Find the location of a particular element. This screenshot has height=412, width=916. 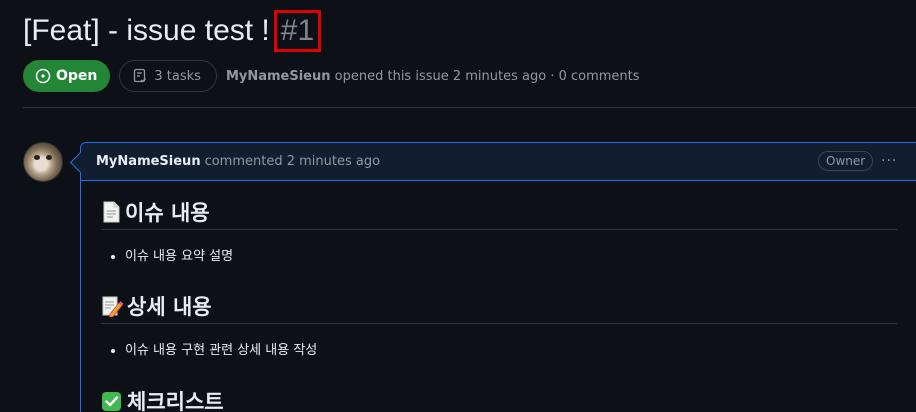

issue-title-row: [Feat] - issue test ! #1 is located at coordinates (172, 31).